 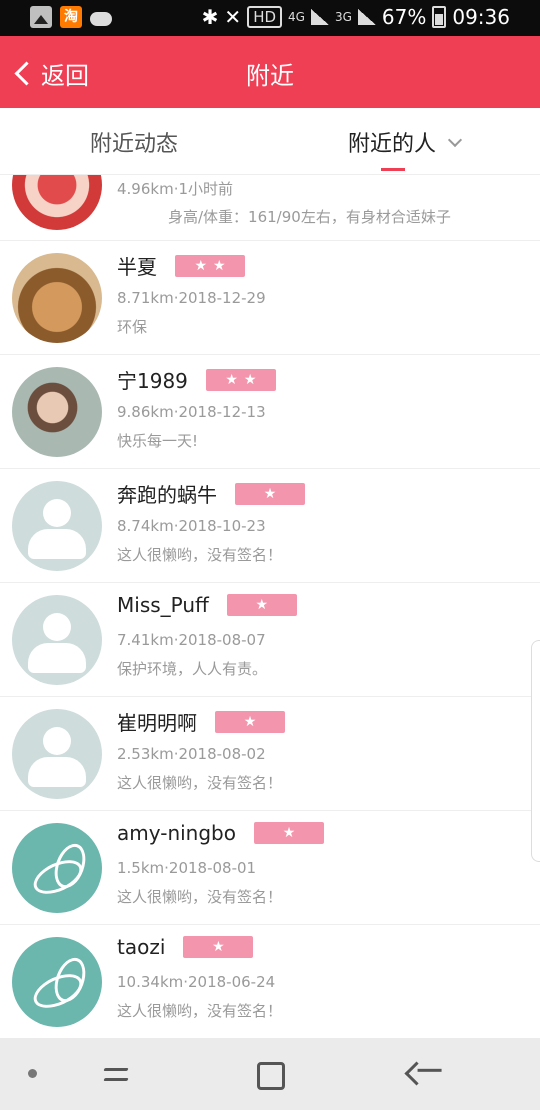 What do you see at coordinates (481, 17) in the screenshot?
I see `clock: 09:36` at bounding box center [481, 17].